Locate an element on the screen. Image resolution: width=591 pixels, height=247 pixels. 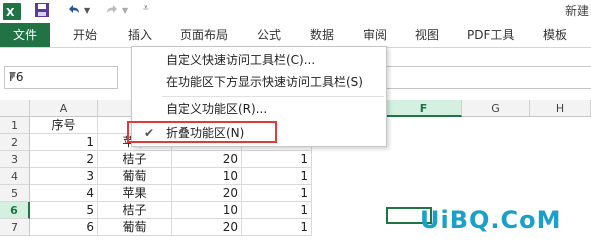
chevron-down-icon: ▼ is located at coordinates (61, 76).